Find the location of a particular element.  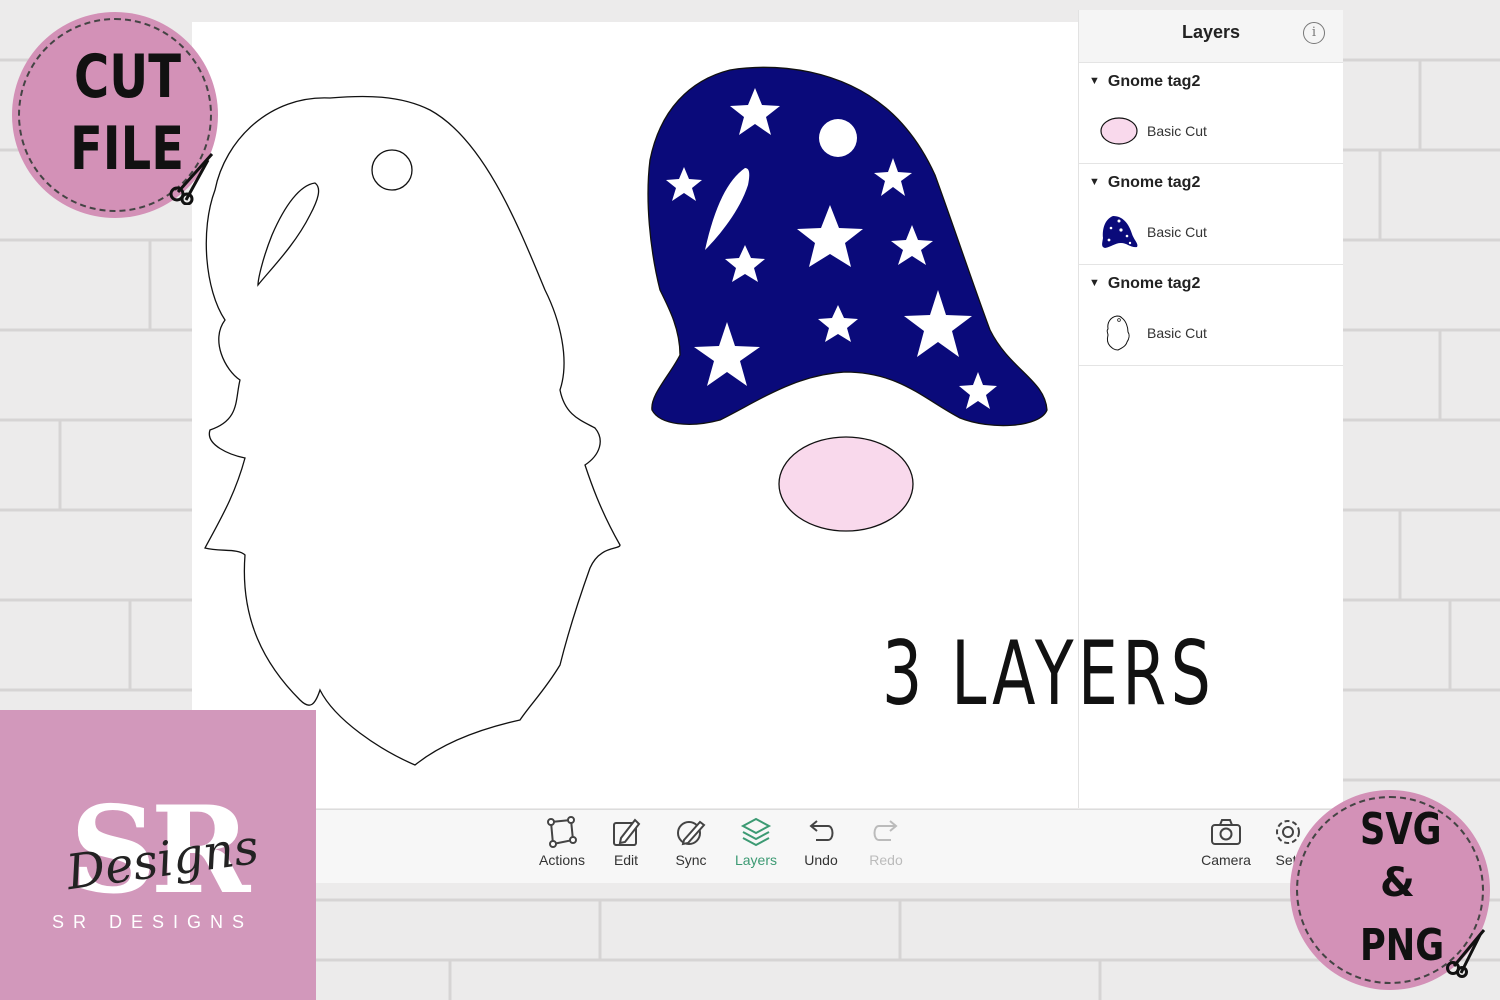

sync-button: Sync is located at coordinates (691, 842).